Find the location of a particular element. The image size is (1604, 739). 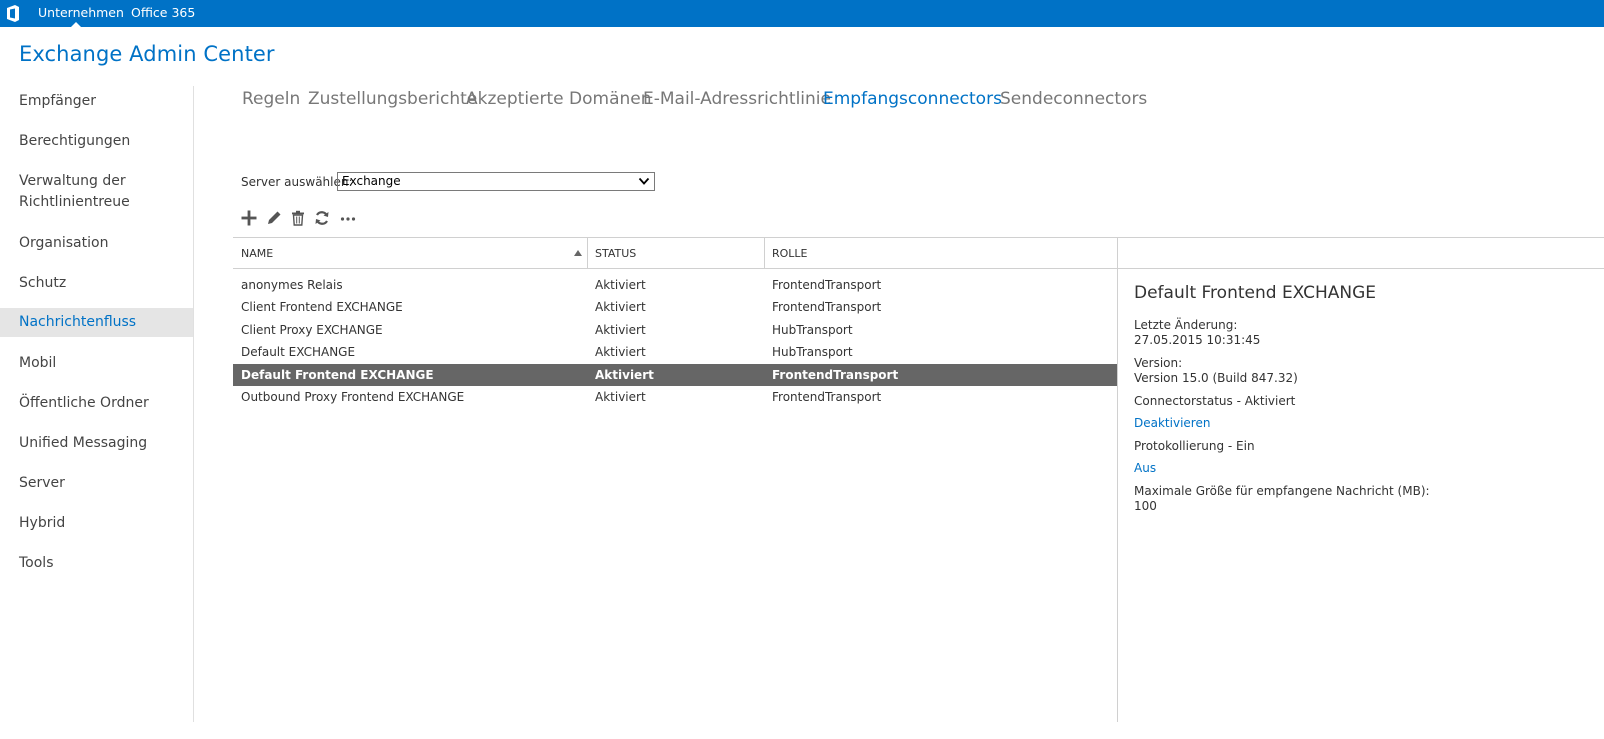

sidebar-divider is located at coordinates (193, 404).